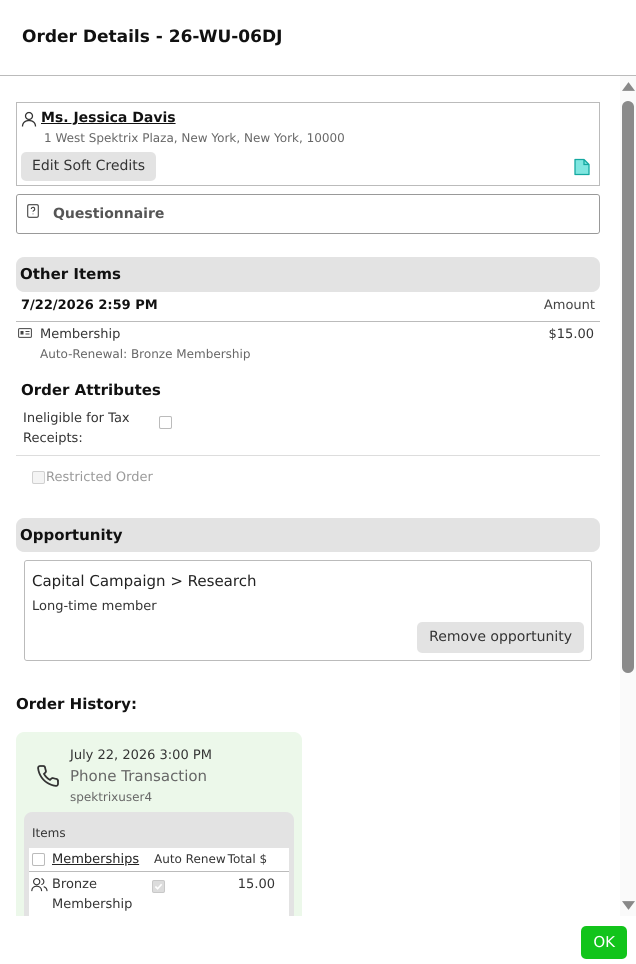 The height and width of the screenshot is (964, 636). Describe the element at coordinates (103, 859) in the screenshot. I see `column-header: Memberships` at that location.